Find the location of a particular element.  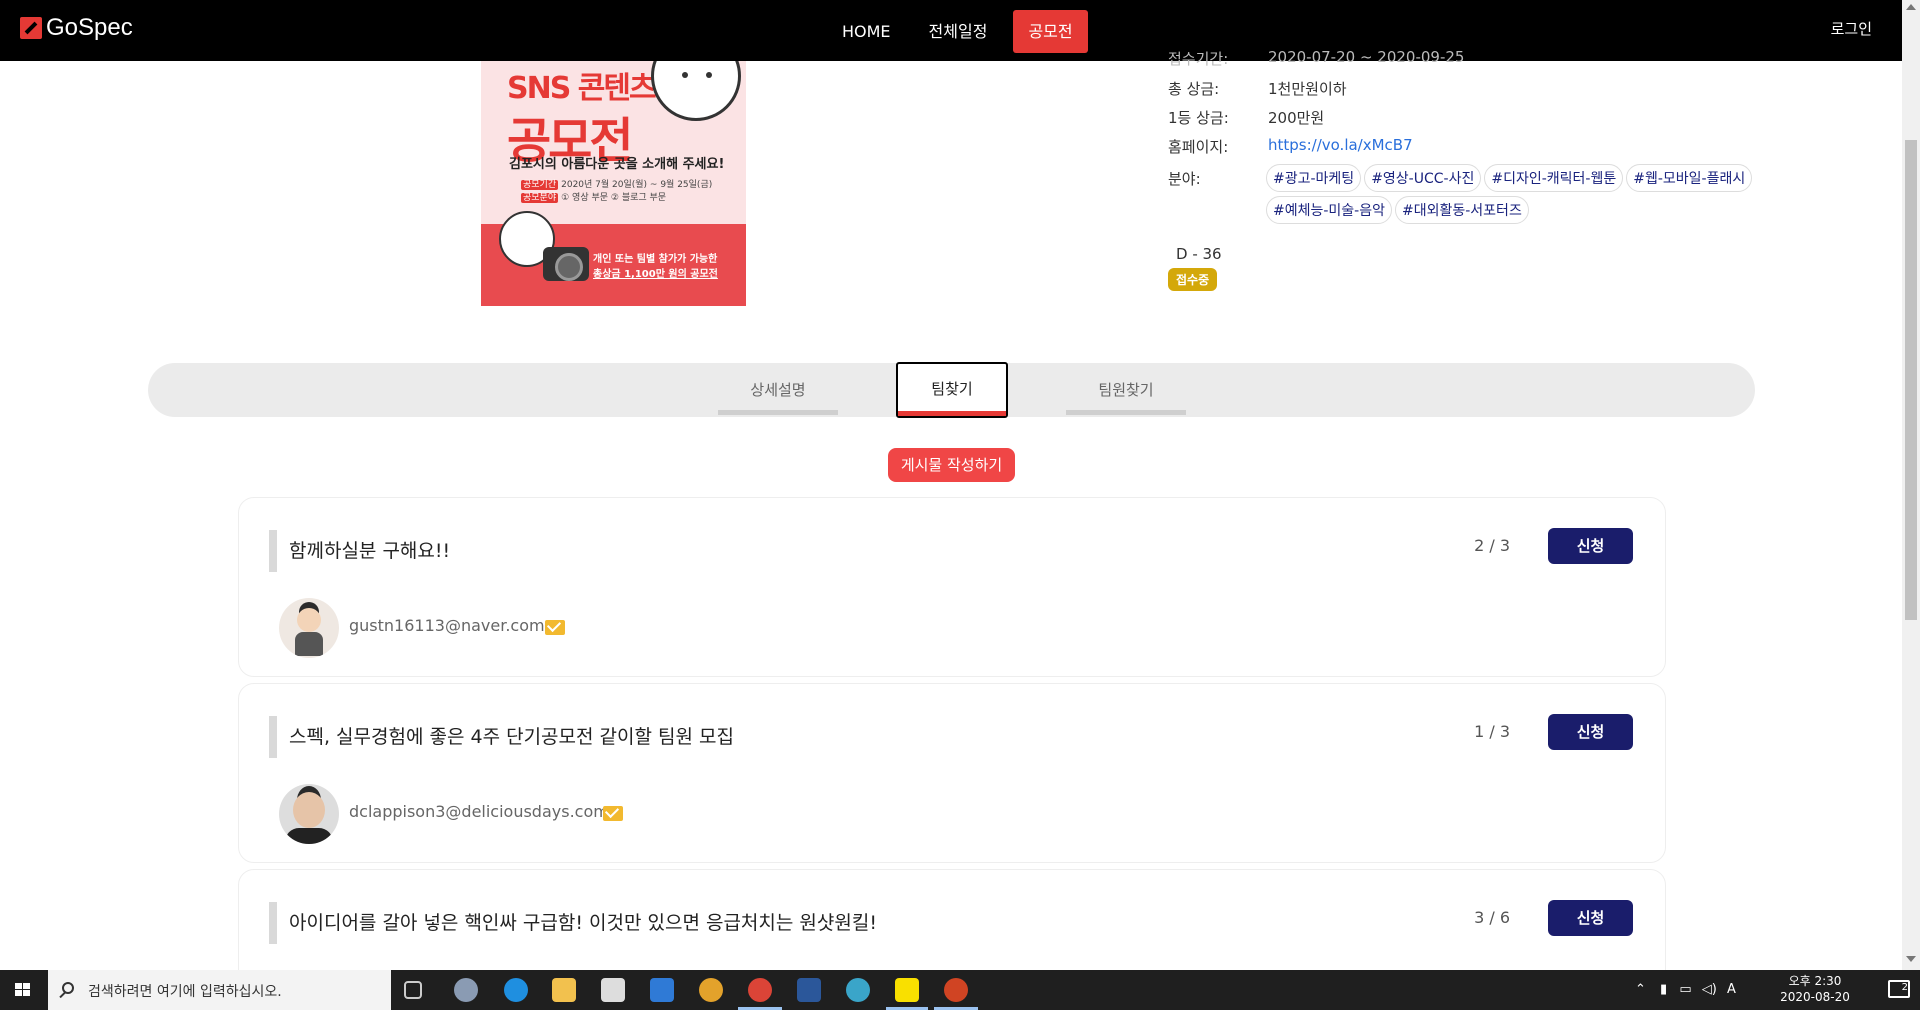

poster-field-tag: 공모분야 is located at coordinates (540, 198).